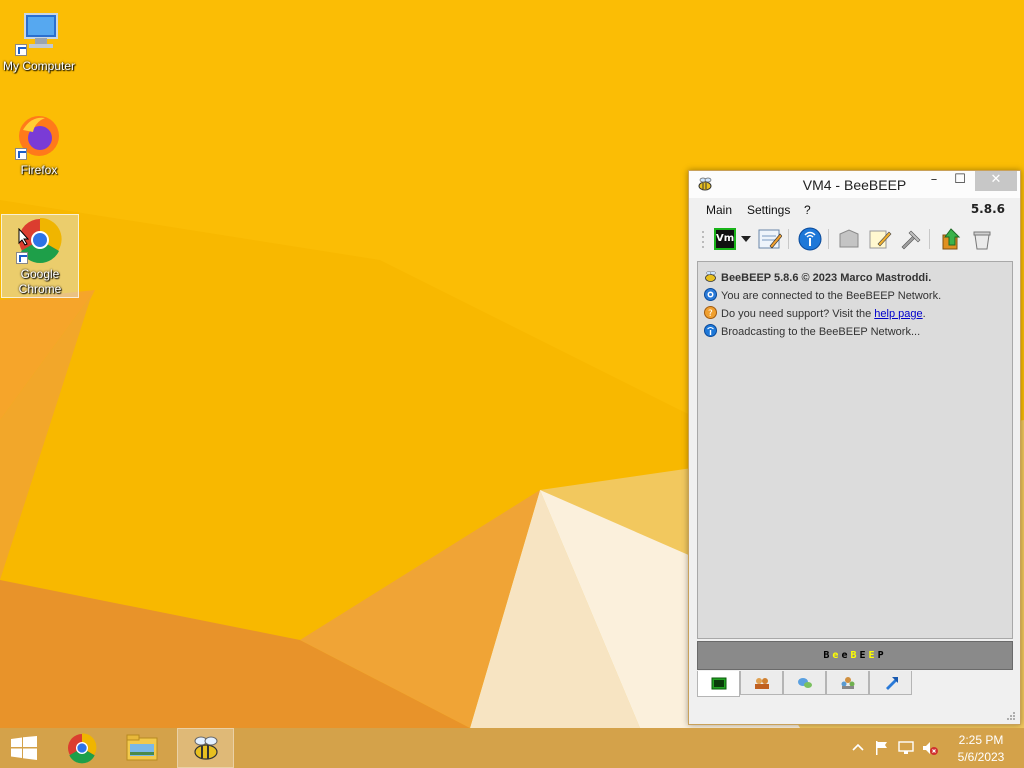 The height and width of the screenshot is (768, 1024). Describe the element at coordinates (768, 210) in the screenshot. I see `menu-settings: Settings` at that location.